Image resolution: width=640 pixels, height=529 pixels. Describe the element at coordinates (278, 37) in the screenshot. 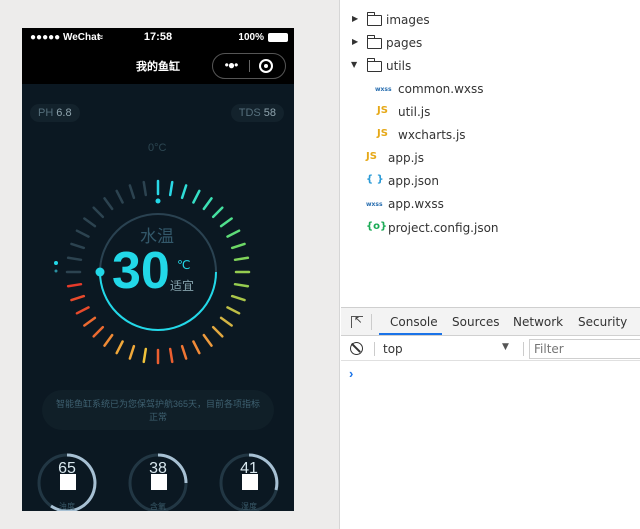

I see `battery-icon` at that location.